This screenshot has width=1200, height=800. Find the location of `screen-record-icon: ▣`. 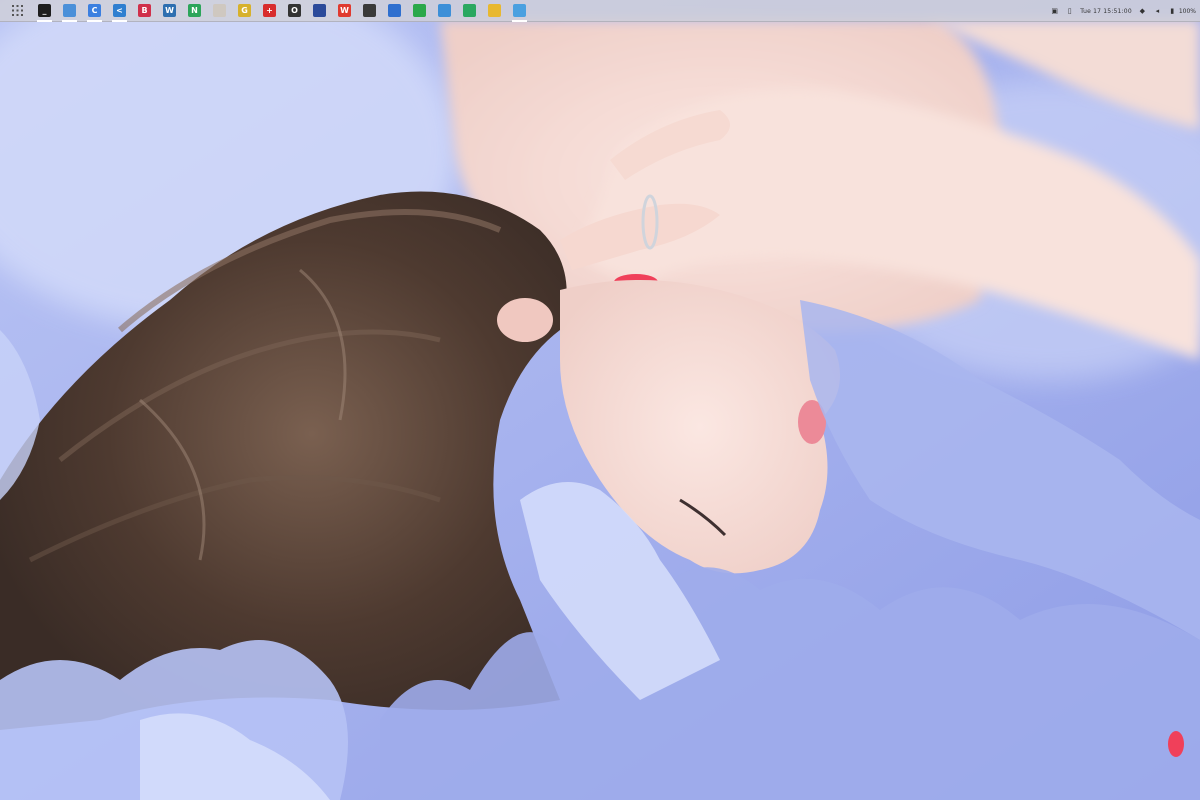

screen-record-icon: ▣ is located at coordinates (1054, 11).